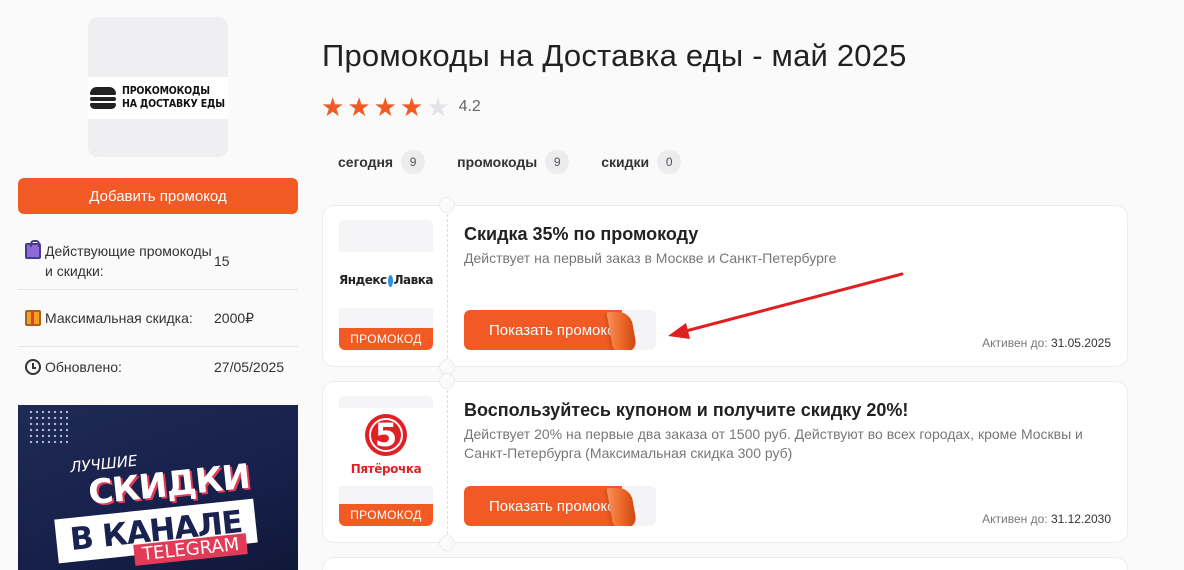  Describe the element at coordinates (1046, 343) in the screenshot. I see `active-until: Активен до: 31.05.2025` at that location.